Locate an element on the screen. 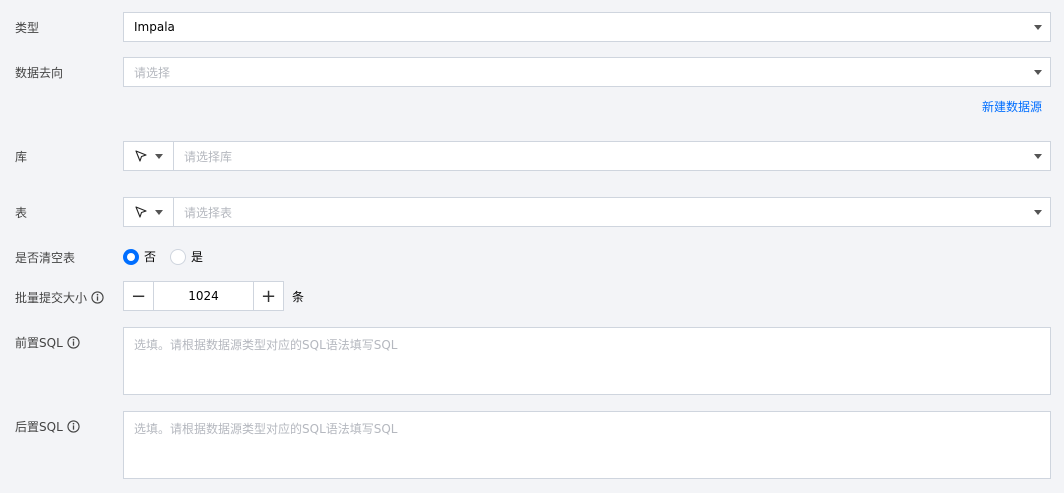 The image size is (1064, 493). truncate-option-no-label: 否 is located at coordinates (150, 257).